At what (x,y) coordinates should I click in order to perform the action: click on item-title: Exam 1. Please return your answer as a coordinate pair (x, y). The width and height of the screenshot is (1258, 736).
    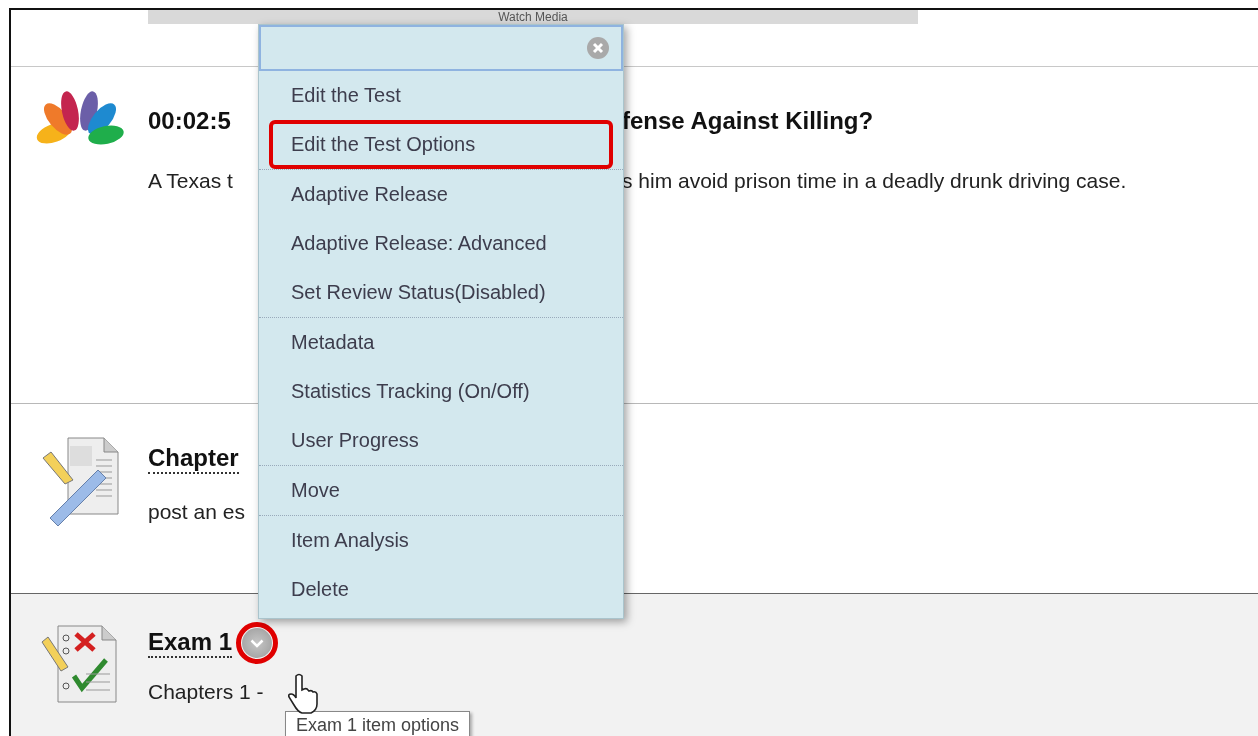
    Looking at the image, I should click on (190, 643).